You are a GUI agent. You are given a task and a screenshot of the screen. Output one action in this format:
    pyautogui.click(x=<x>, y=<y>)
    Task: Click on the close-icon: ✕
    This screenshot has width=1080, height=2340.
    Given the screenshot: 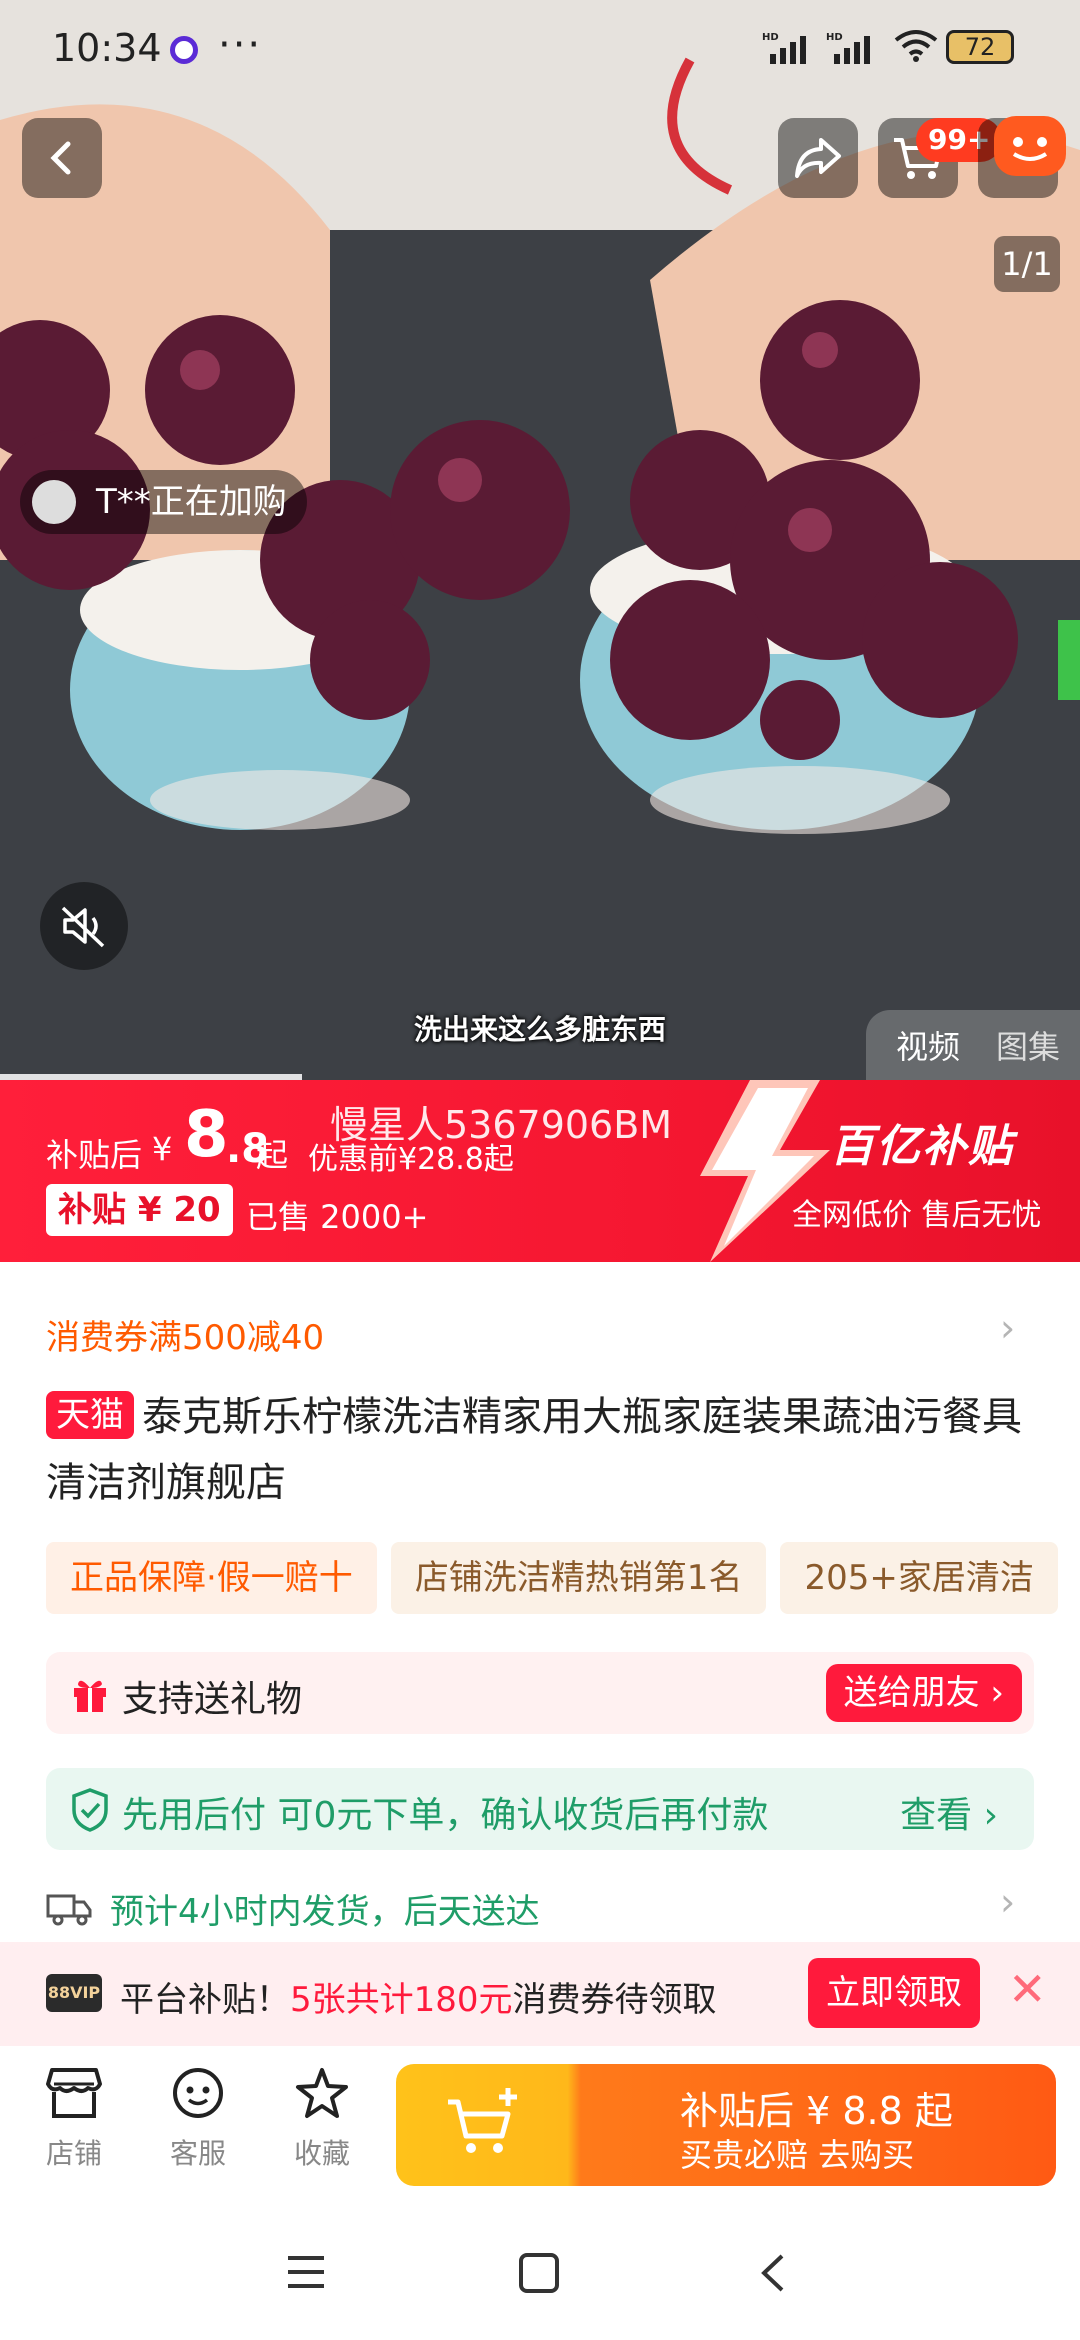 What is the action you would take?
    pyautogui.click(x=1027, y=1989)
    